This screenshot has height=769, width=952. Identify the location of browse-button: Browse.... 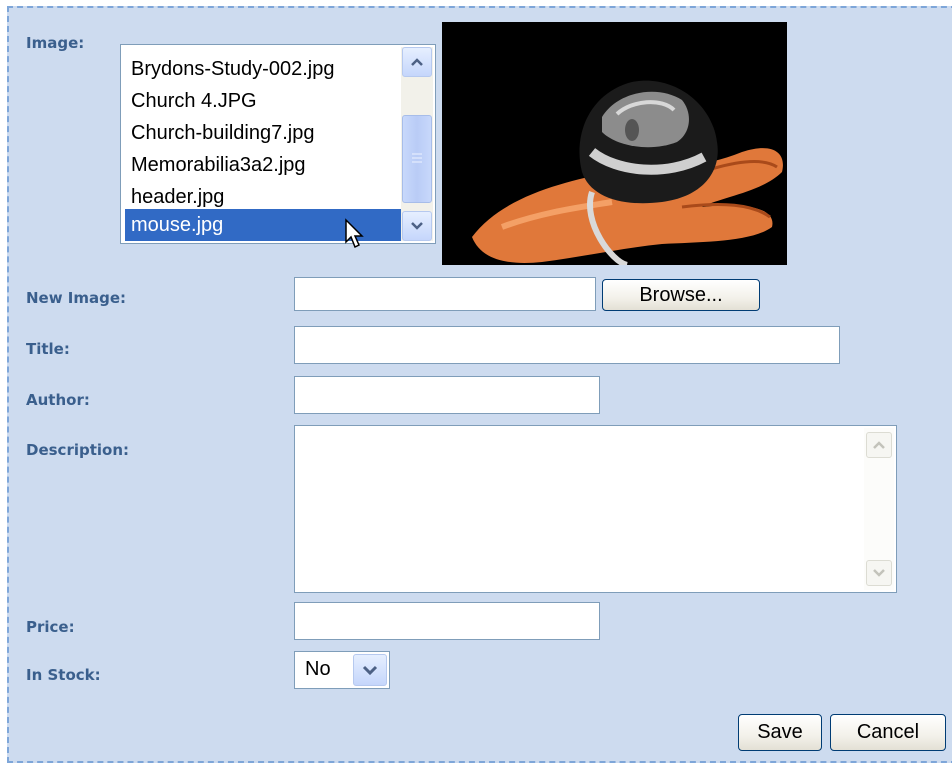
(681, 295).